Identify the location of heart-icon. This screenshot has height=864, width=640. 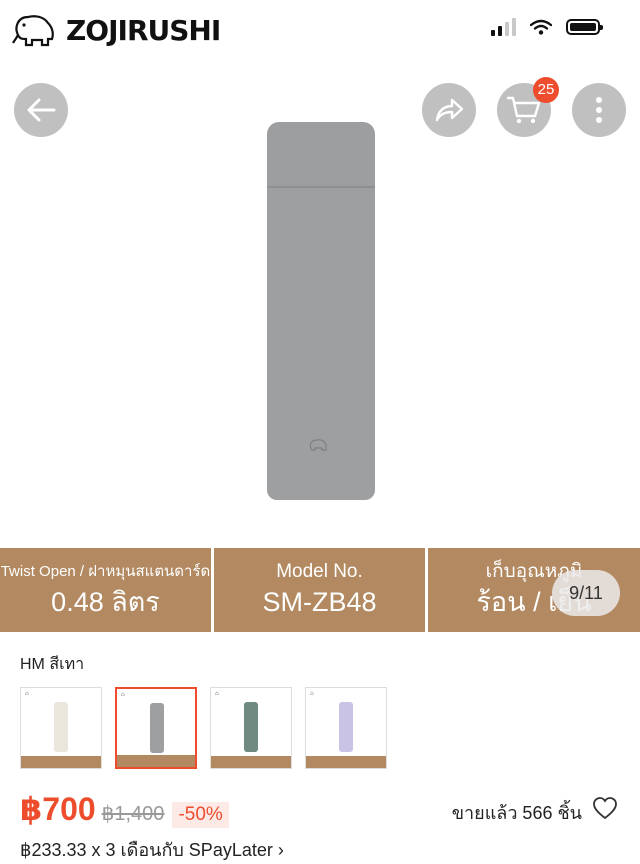
(605, 808).